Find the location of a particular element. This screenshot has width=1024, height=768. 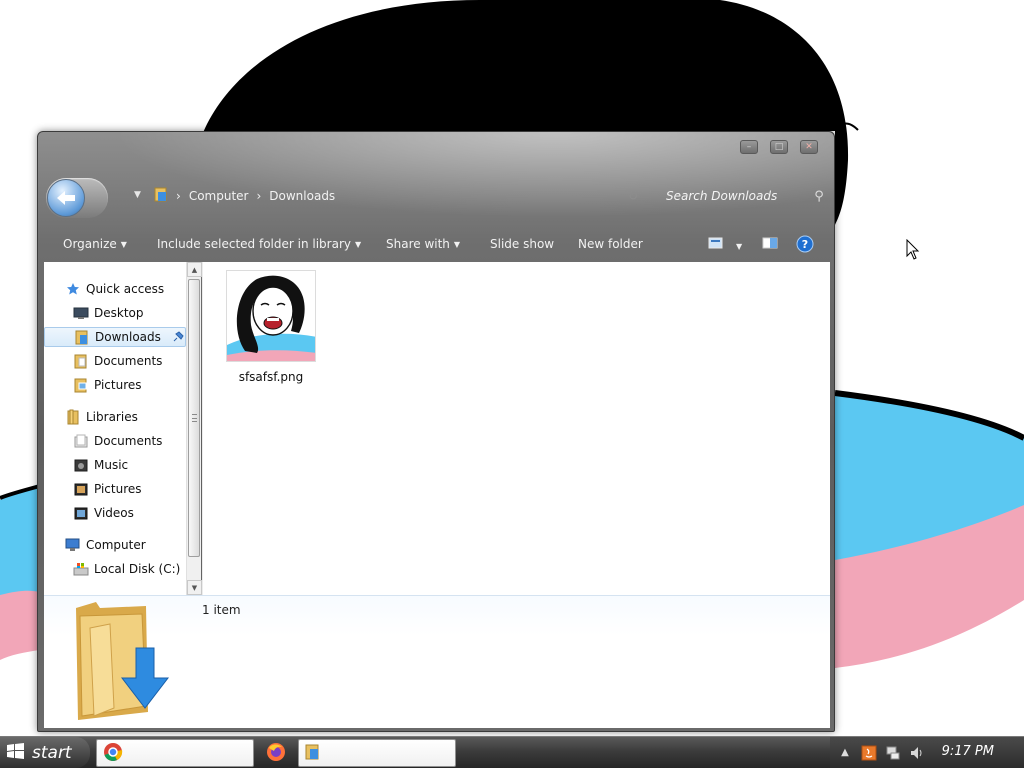

organize-label: Organize is located at coordinates (90, 244).